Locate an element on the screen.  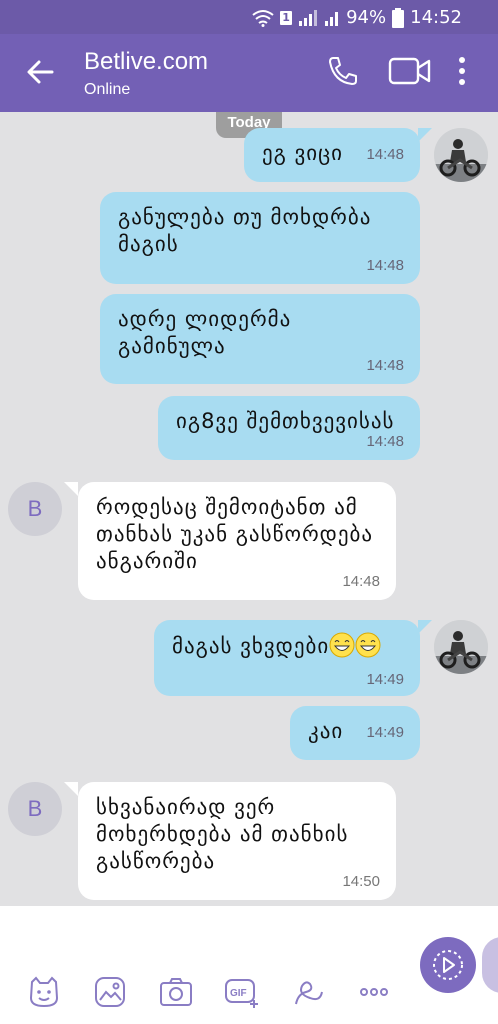
video-message-button is located at coordinates (448, 965).